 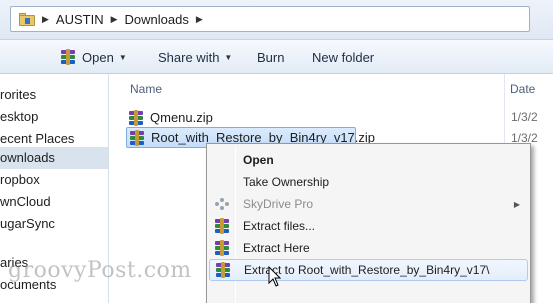 I want to click on menu-item-label: Open, so click(x=258, y=160).